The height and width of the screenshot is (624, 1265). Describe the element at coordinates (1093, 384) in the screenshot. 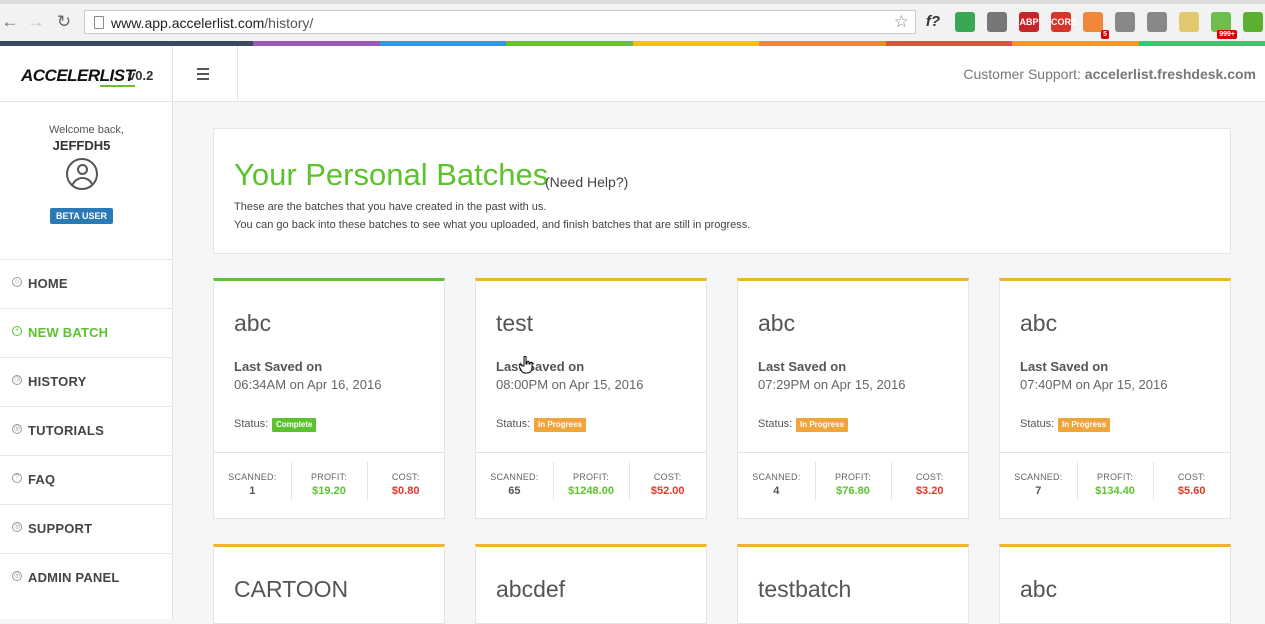

I see `last-saved-date: 07:40PM on Apr 15, 2016` at that location.